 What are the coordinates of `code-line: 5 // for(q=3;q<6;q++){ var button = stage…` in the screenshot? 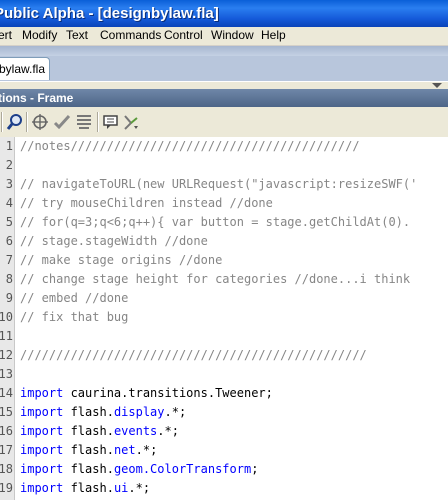 It's located at (224, 222).